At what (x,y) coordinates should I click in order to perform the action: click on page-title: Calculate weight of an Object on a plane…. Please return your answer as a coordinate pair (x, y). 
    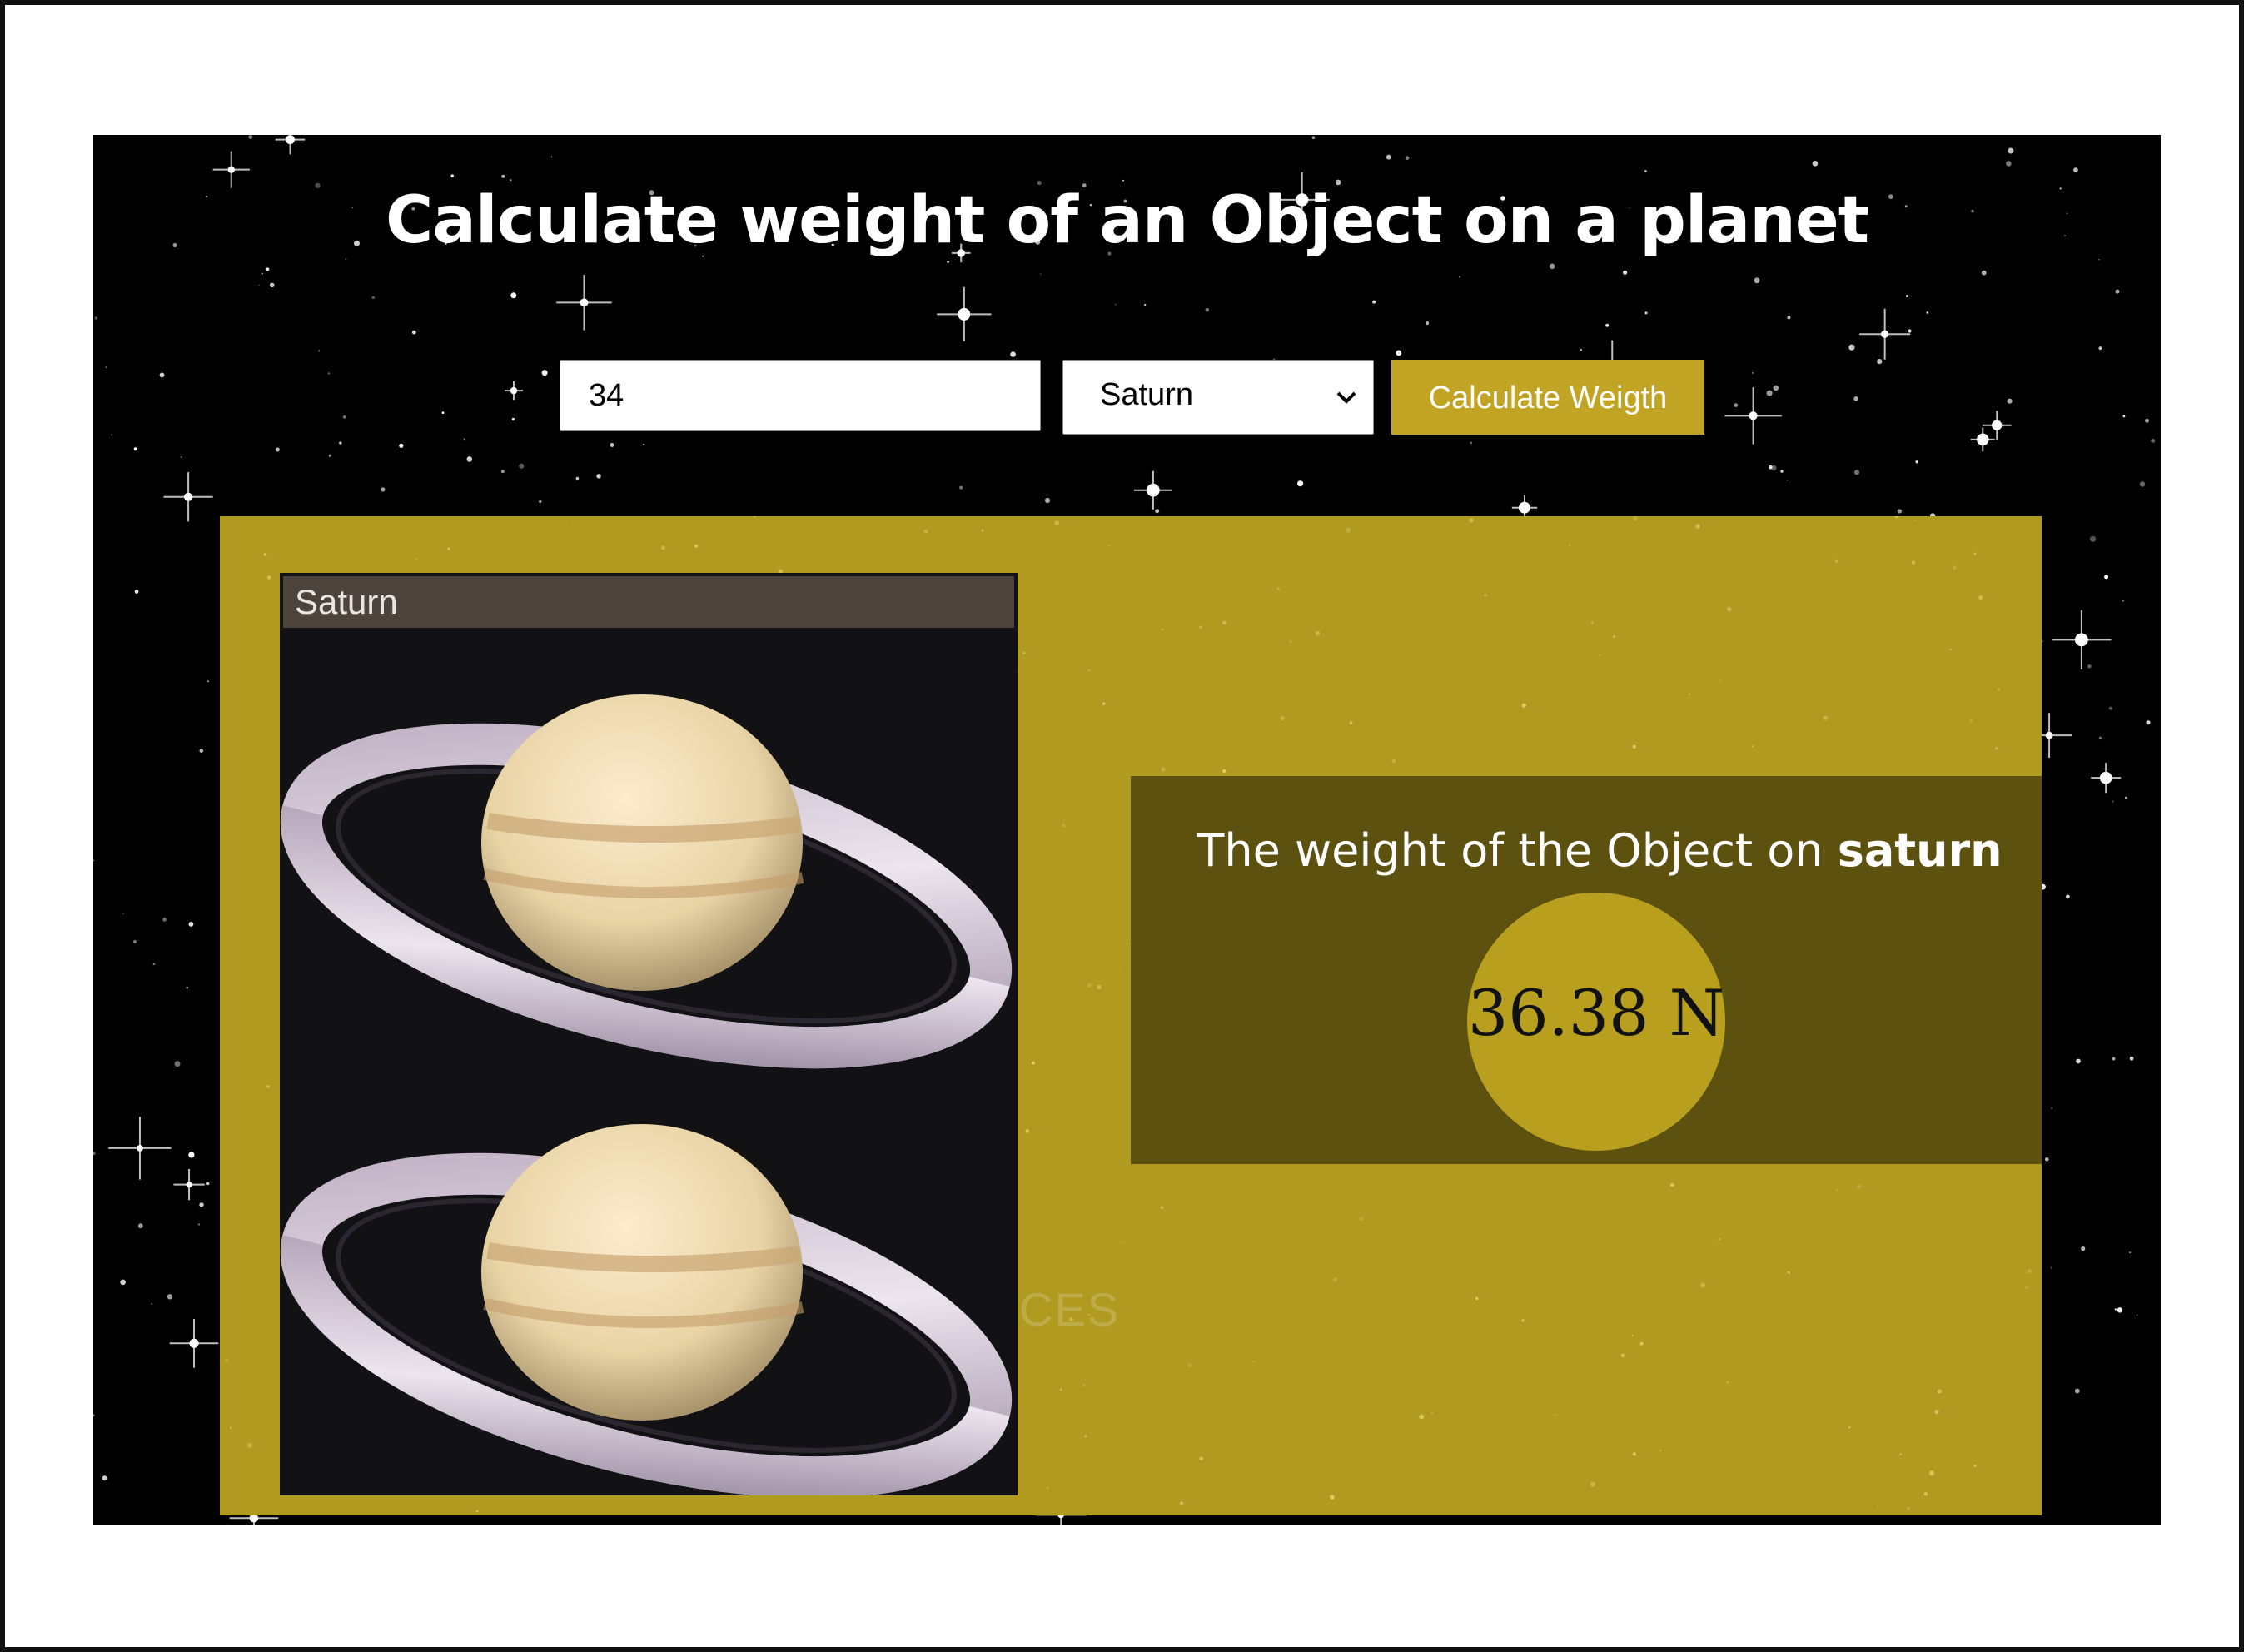
    Looking at the image, I should click on (1127, 221).